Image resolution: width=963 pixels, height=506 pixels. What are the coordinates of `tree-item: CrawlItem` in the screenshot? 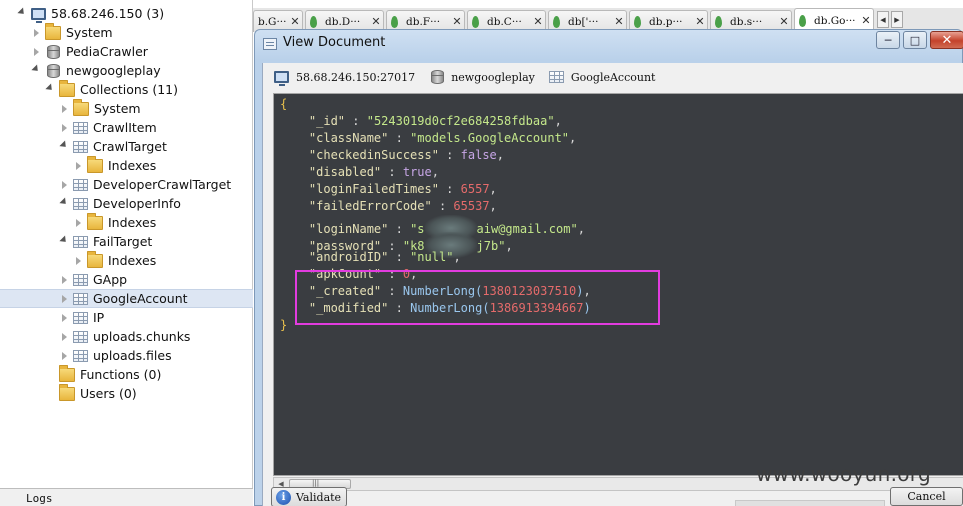 It's located at (126, 127).